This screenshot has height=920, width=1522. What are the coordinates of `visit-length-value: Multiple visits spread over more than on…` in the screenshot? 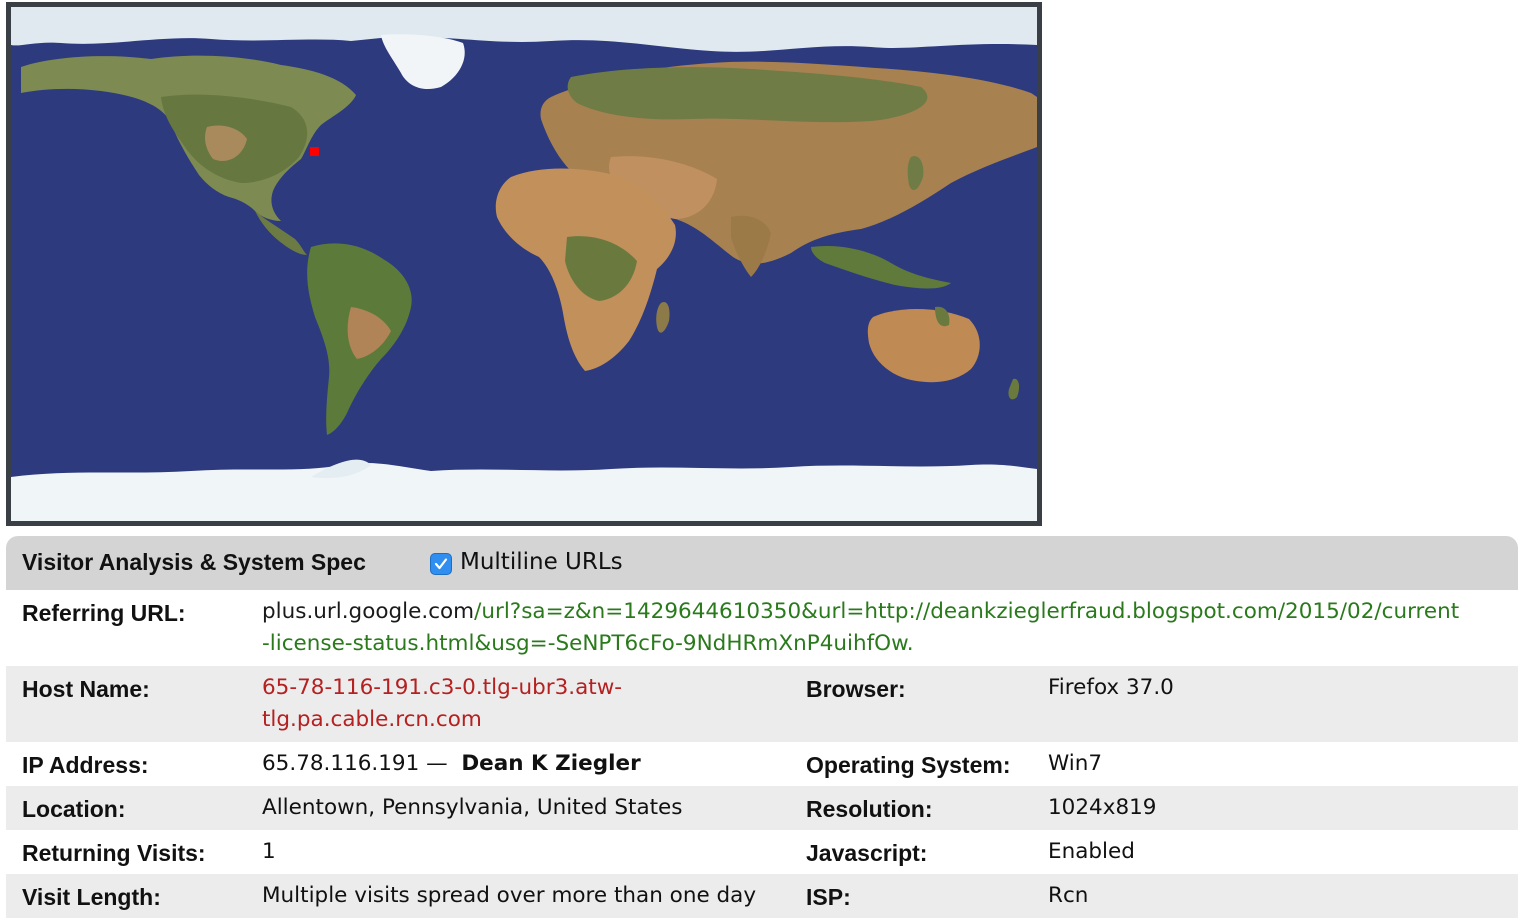 It's located at (509, 895).